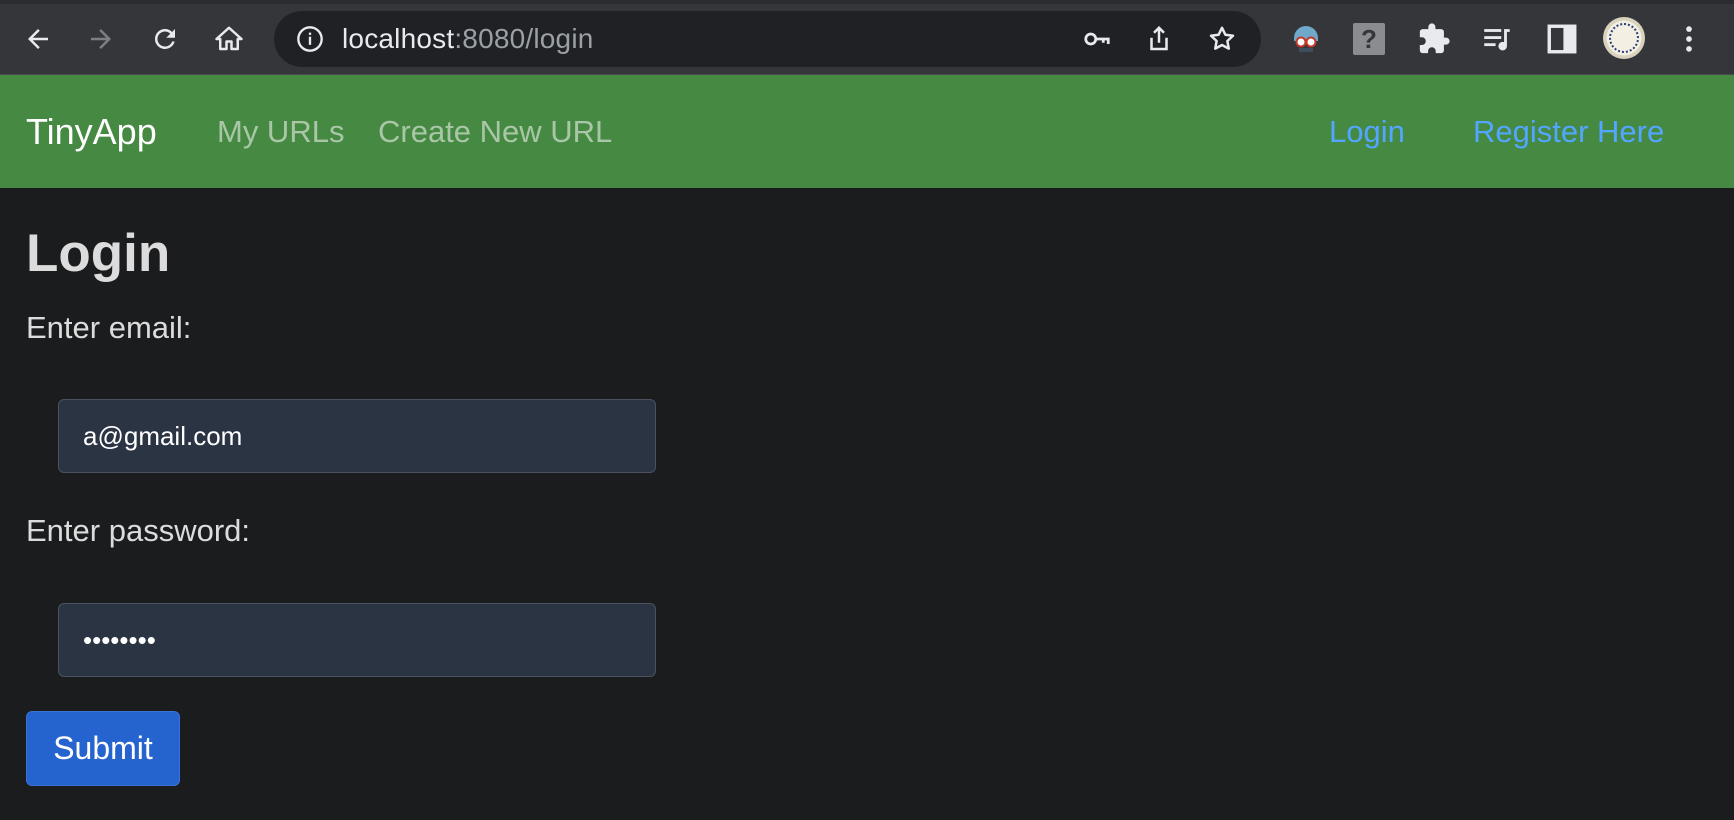  I want to click on url-text: localhost:8080/login, so click(468, 39).